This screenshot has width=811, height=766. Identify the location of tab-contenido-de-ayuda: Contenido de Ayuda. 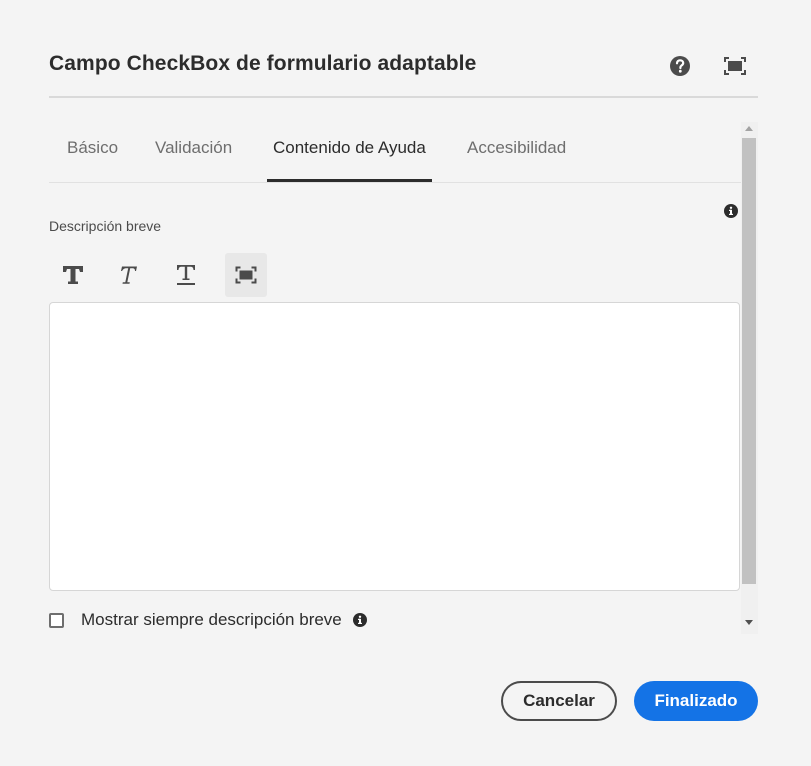
(349, 160).